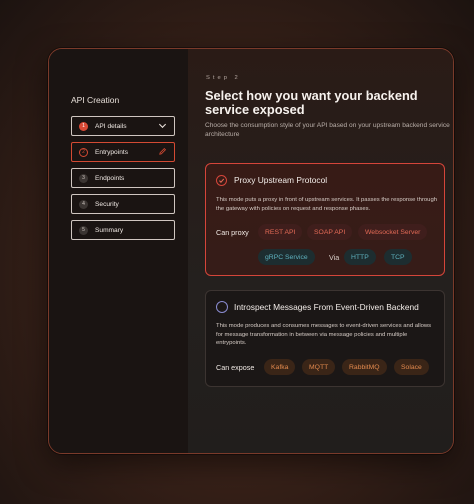 The image size is (474, 504). What do you see at coordinates (334, 257) in the screenshot?
I see `via-label: Via` at bounding box center [334, 257].